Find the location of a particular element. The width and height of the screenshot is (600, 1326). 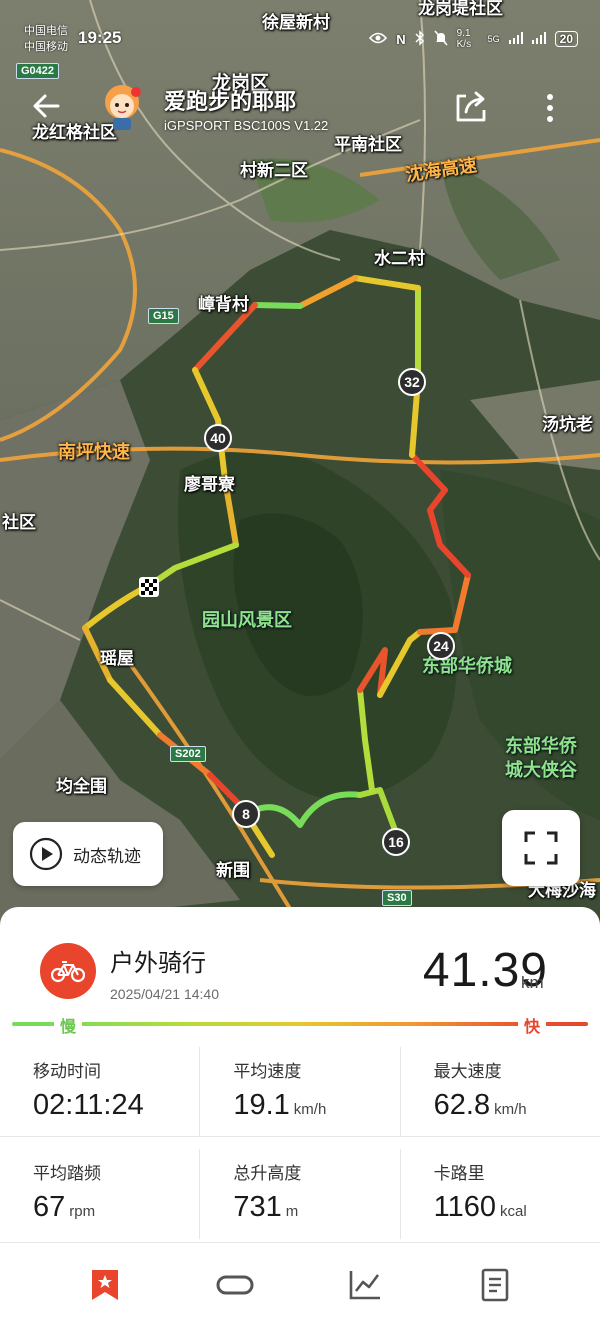

stat-label: 平均踏频 is located at coordinates (67, 1173).